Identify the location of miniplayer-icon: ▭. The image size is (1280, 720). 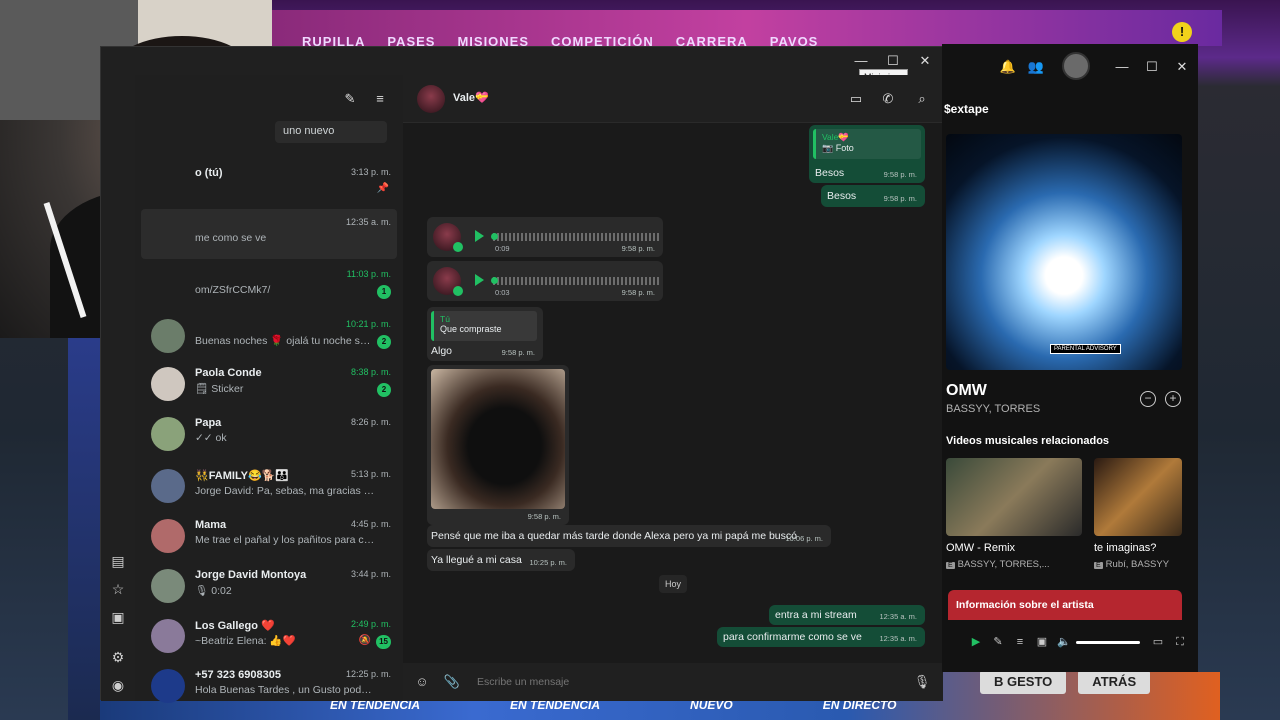
(1158, 642).